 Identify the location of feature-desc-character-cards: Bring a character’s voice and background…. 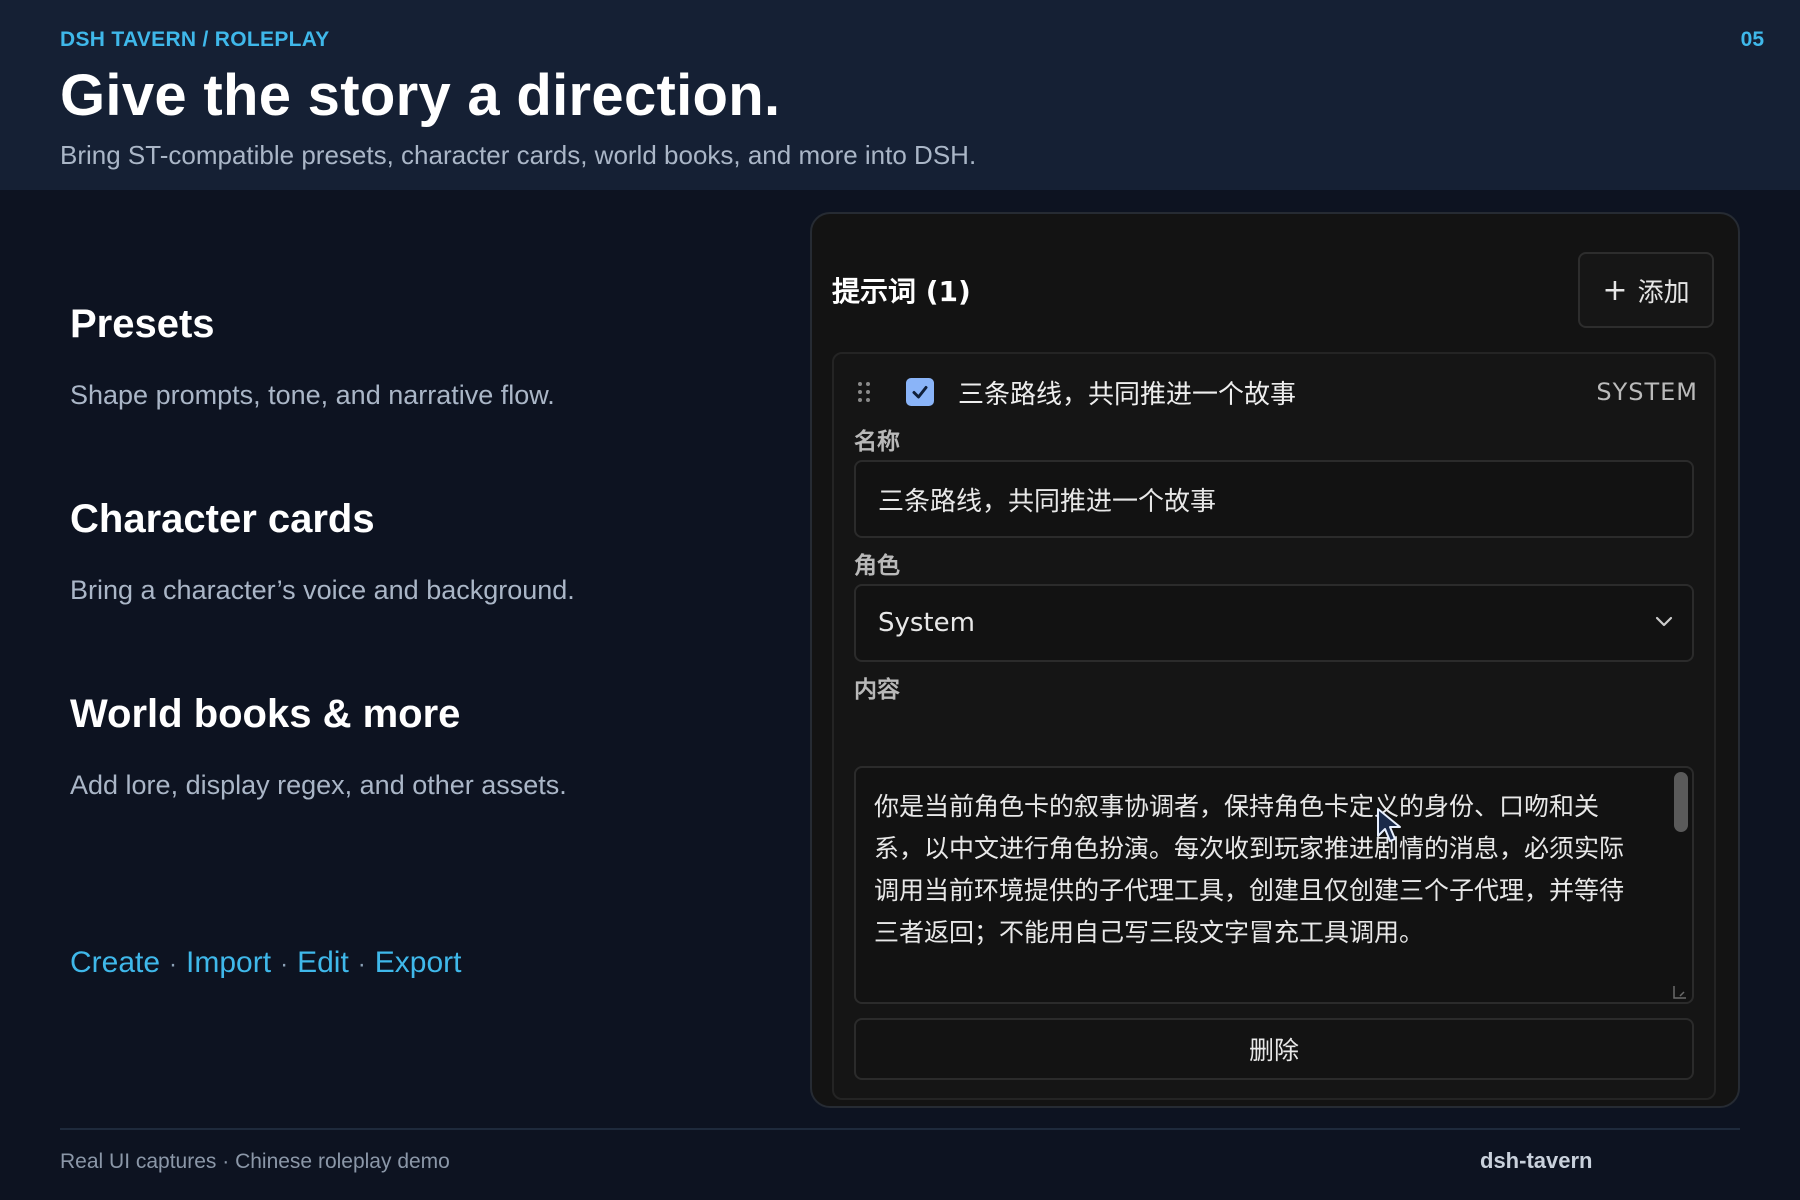
(322, 590).